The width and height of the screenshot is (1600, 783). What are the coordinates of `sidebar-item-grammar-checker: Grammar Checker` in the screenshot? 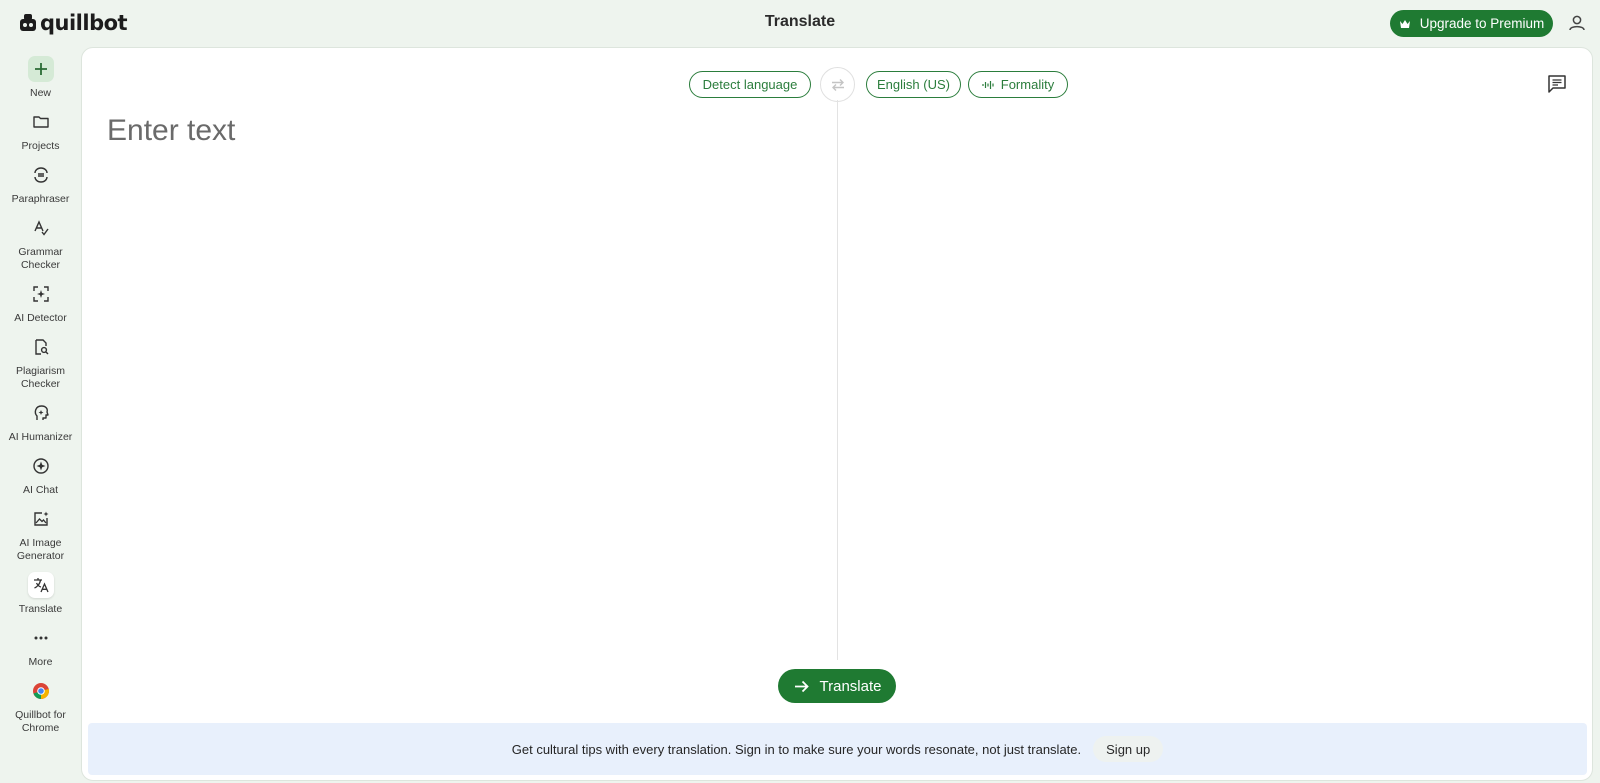 It's located at (40, 243).